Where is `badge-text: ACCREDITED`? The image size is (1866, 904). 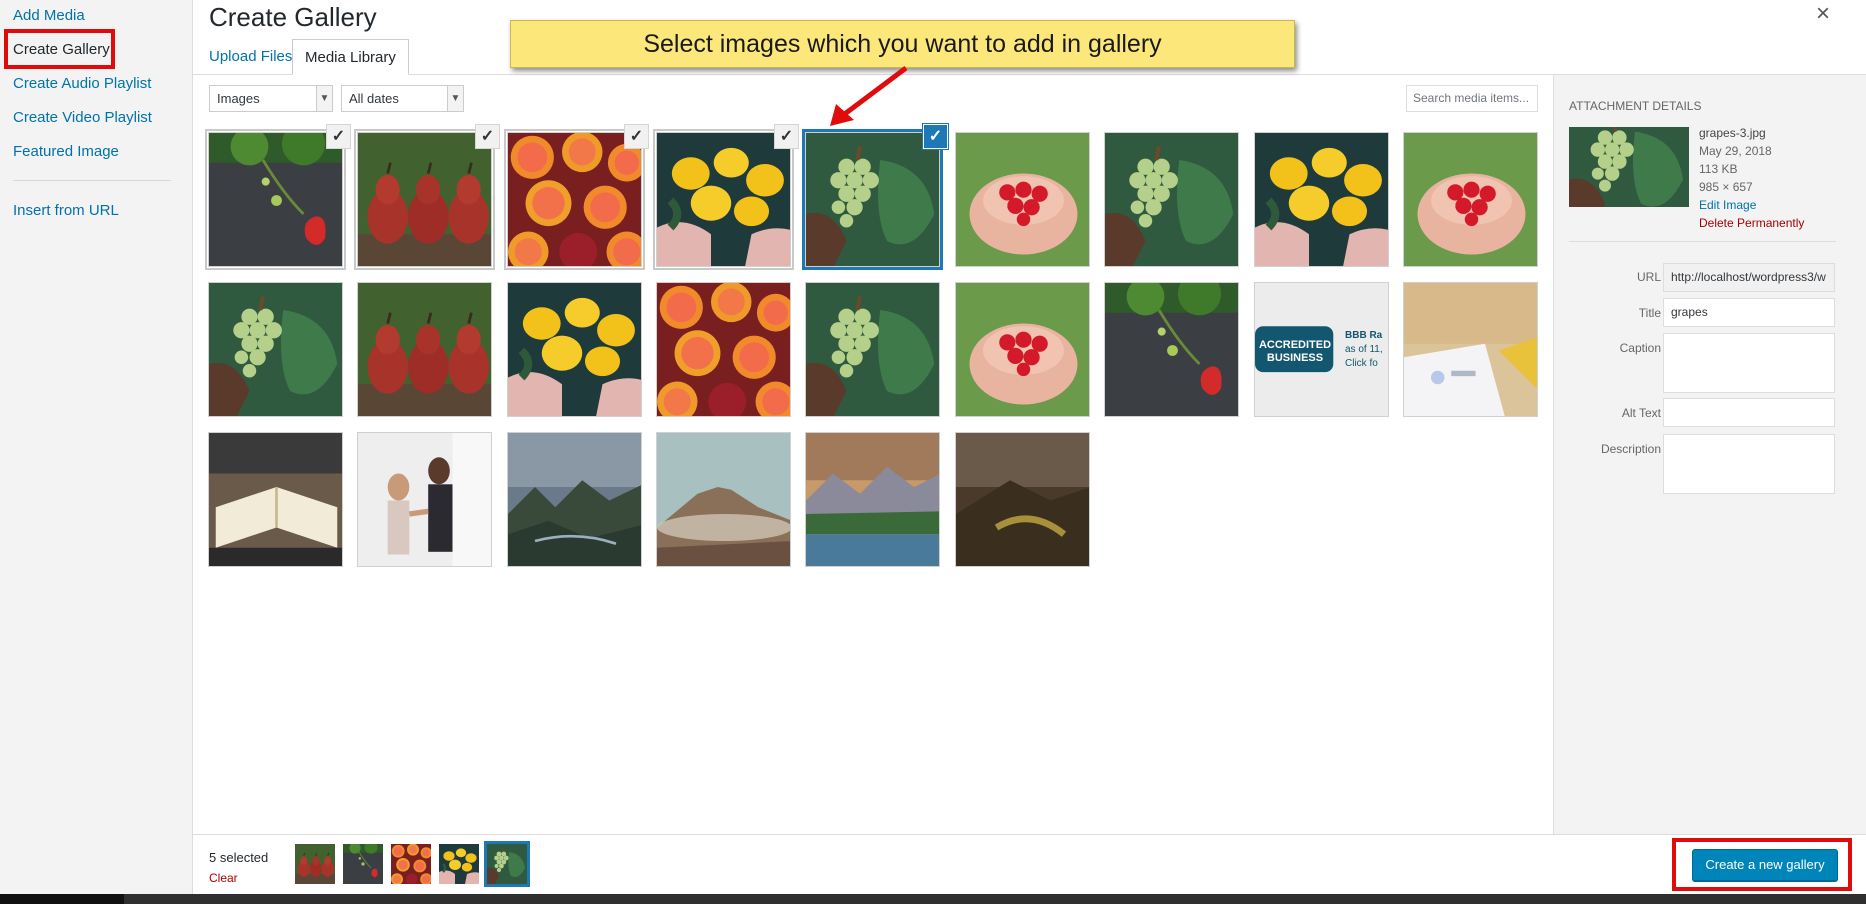 badge-text: ACCREDITED is located at coordinates (1295, 345).